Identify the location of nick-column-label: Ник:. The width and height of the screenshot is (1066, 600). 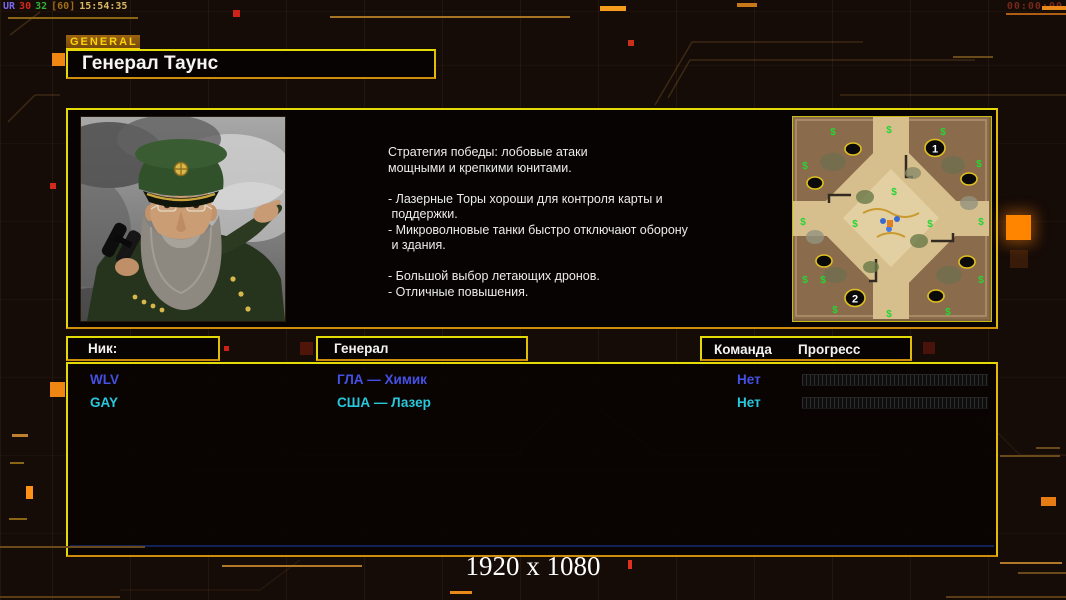
(103, 348).